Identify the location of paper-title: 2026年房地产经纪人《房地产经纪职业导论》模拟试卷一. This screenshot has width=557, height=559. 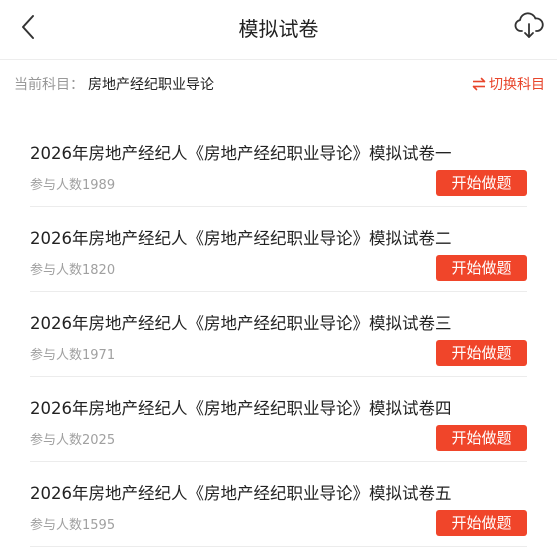
(241, 153).